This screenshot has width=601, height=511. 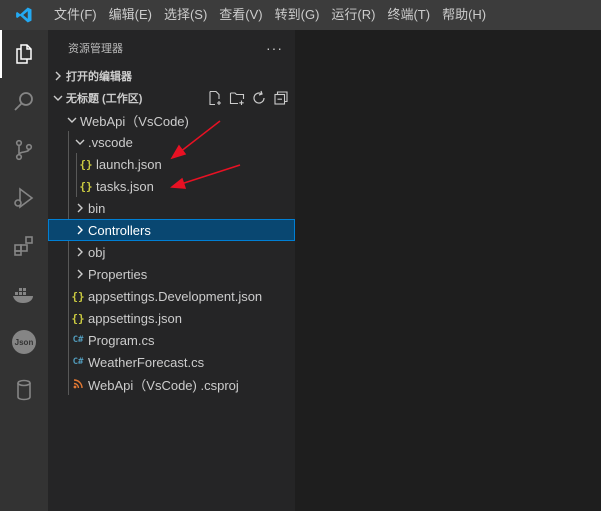 What do you see at coordinates (119, 230) in the screenshot?
I see `tree-item-label: Controllers` at bounding box center [119, 230].